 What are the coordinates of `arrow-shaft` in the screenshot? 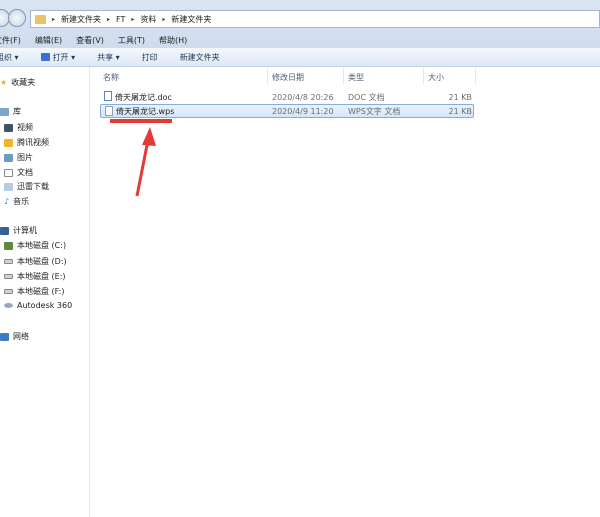 It's located at (142, 168).